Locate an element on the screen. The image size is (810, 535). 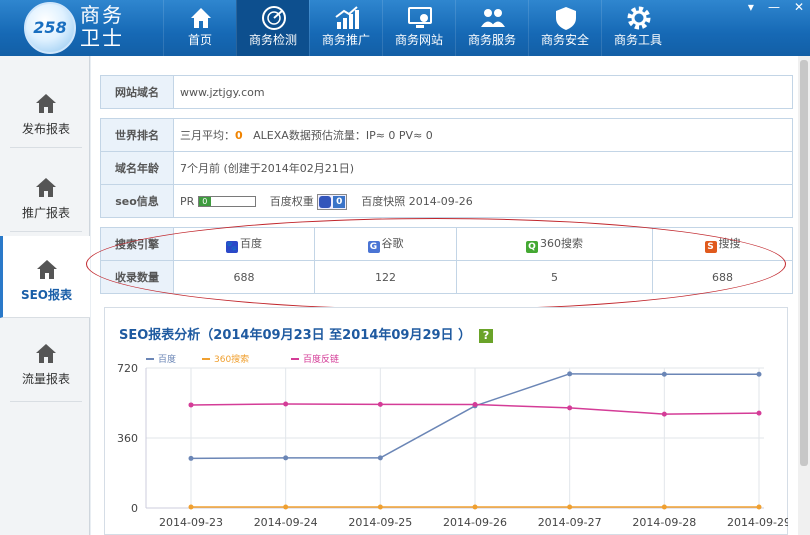
alexa-estimate: ALEXA数据预估流量：IP≈ 0 PV≈ 0 is located at coordinates (343, 135).